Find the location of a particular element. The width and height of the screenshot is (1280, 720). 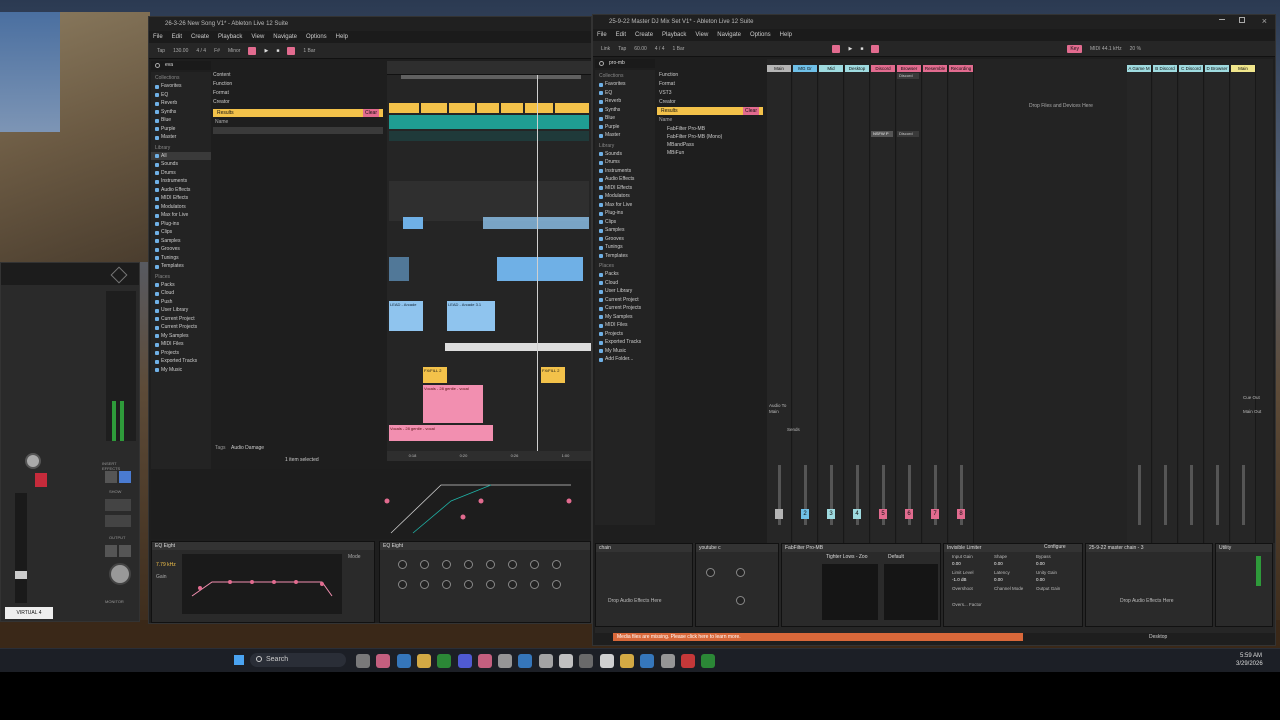

right-menu-view: View is located at coordinates (701, 35).